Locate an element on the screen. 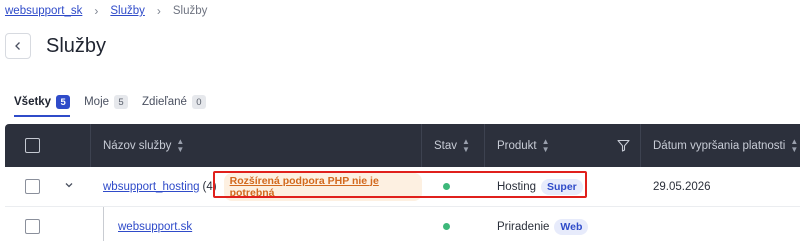  service-name-link: wbsupport_hosting is located at coordinates (151, 187).